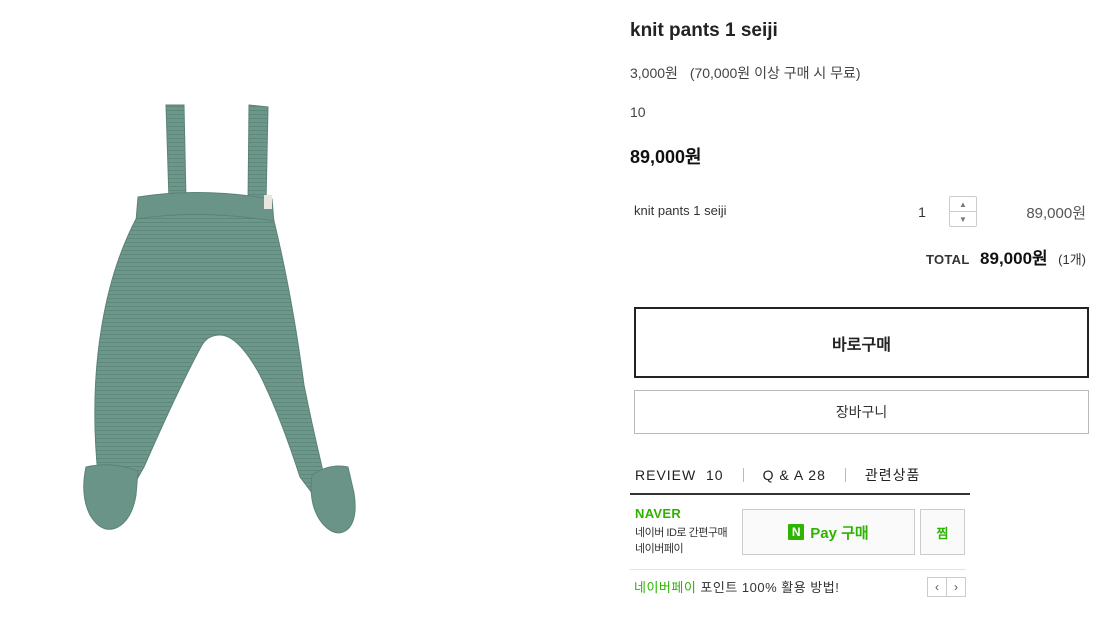 This screenshot has width=1118, height=617. I want to click on quantity-stepper: ▲ ▼, so click(963, 211).